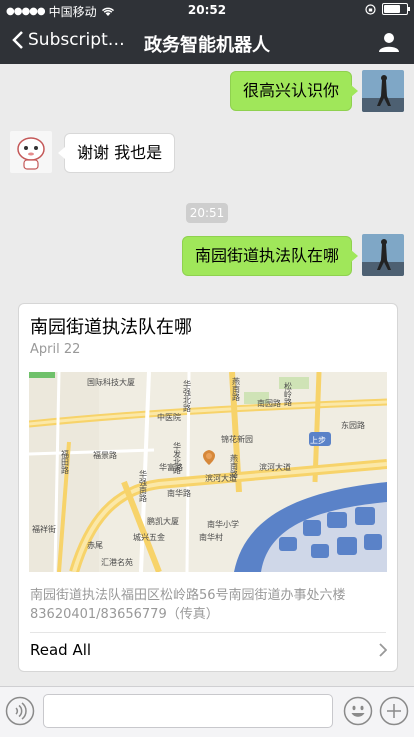 The height and width of the screenshot is (737, 414). What do you see at coordinates (163, 521) in the screenshot?
I see `map-label: 鹏凯大厦` at bounding box center [163, 521].